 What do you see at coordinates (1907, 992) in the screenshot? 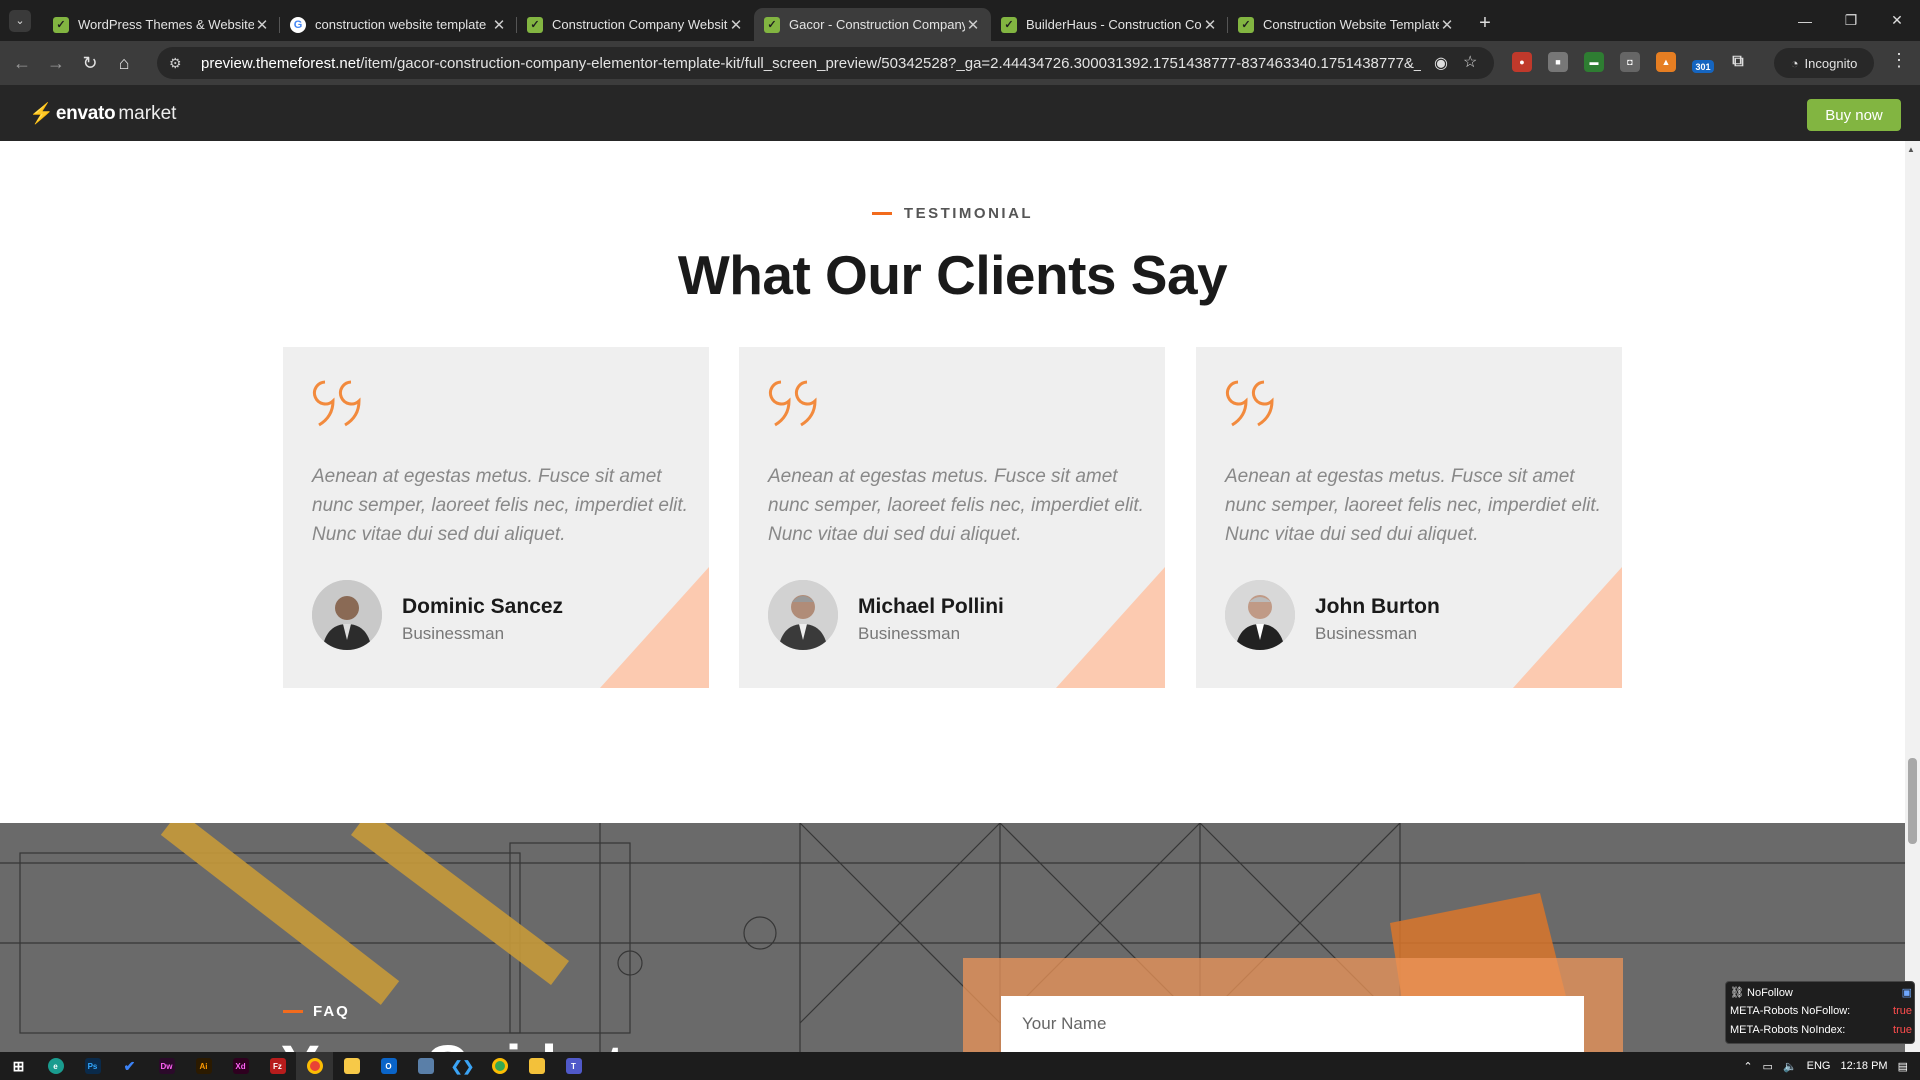
I see `popup-close-icon: ▣` at bounding box center [1907, 992].